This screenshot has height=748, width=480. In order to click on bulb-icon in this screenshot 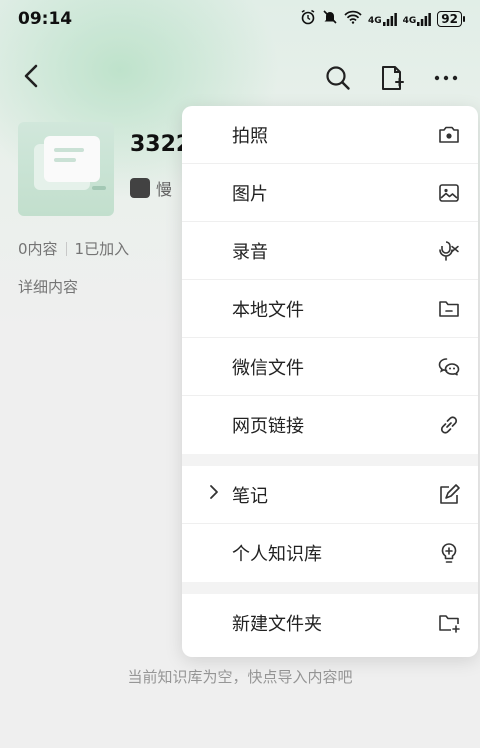, I will do `click(449, 553)`.